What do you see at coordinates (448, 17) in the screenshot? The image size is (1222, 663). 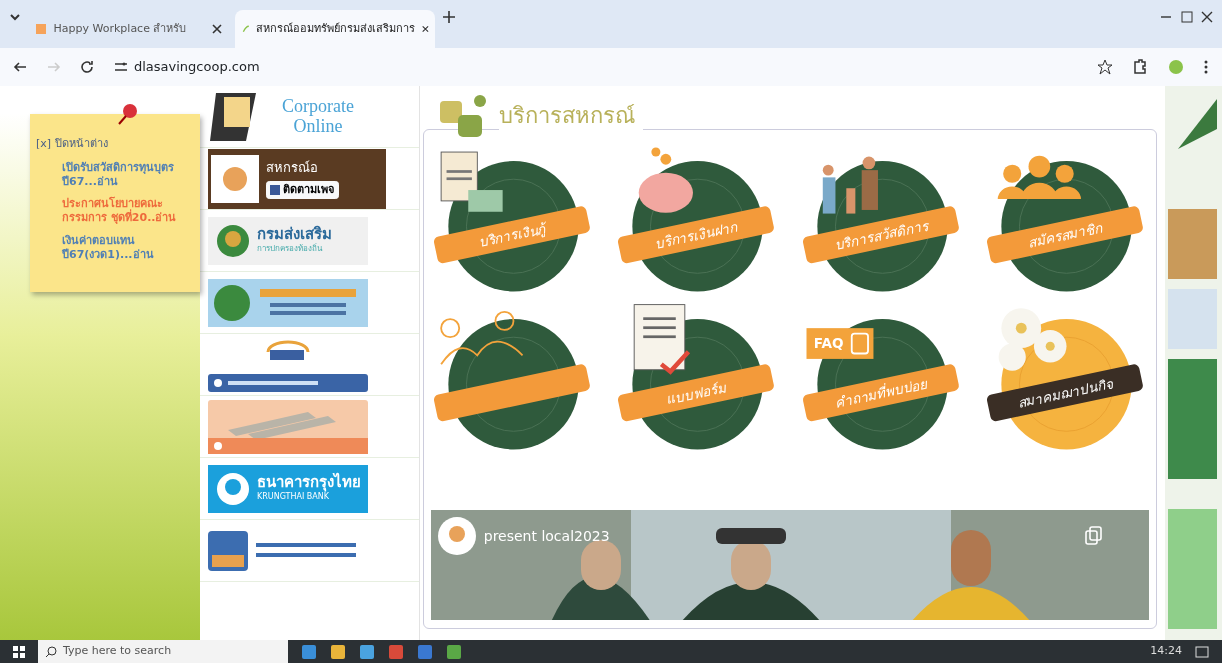 I see `new-tab-icon` at bounding box center [448, 17].